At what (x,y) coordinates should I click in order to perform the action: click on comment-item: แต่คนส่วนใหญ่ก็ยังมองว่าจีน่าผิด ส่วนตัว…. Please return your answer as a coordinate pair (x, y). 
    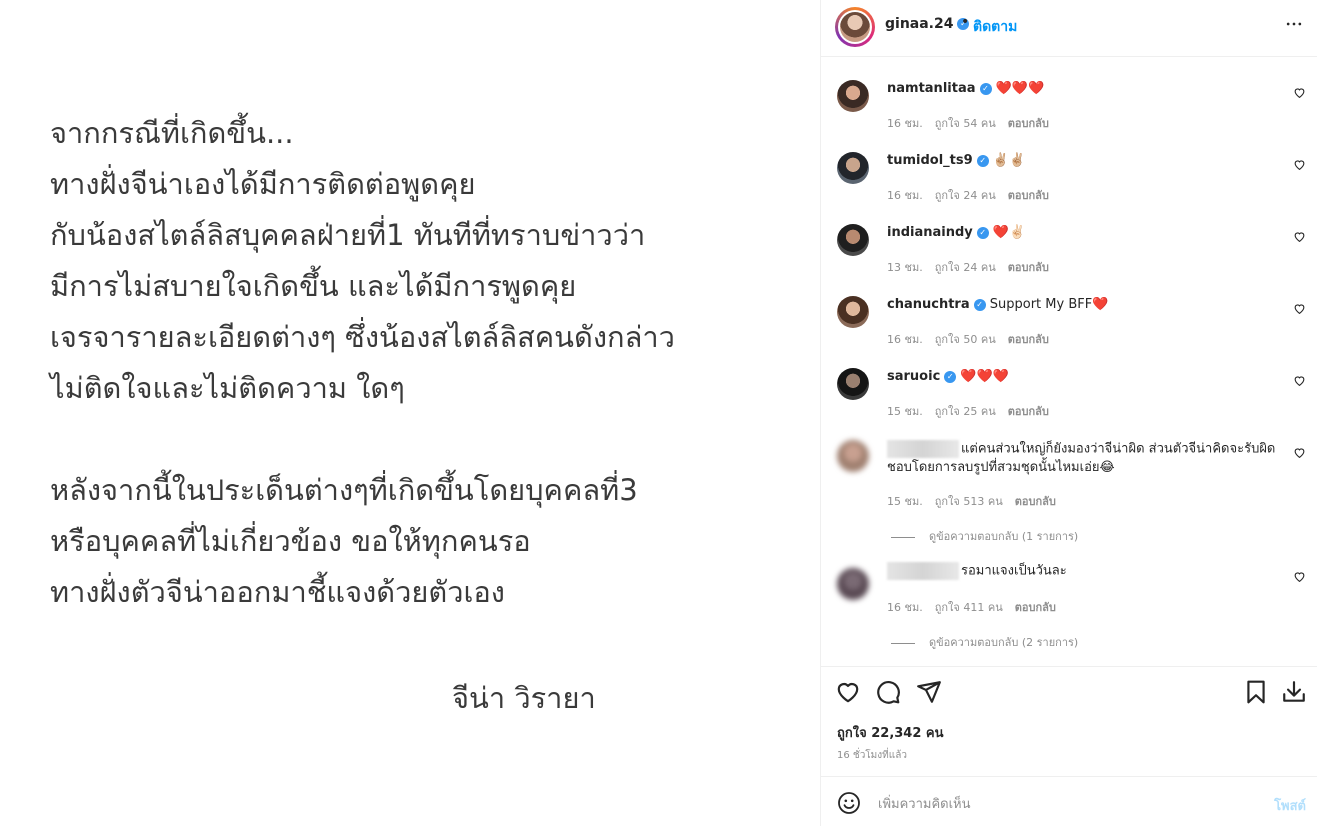
    Looking at the image, I should click on (1069, 479).